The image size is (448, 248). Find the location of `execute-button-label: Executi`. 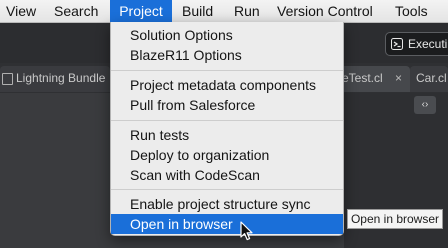

execute-button-label: Executi is located at coordinates (428, 44).